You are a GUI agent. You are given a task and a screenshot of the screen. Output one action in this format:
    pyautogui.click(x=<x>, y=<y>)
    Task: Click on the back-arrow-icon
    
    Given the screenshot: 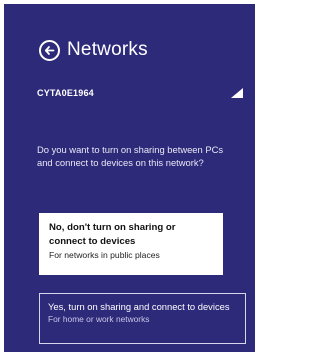 What is the action you would take?
    pyautogui.click(x=49, y=50)
    